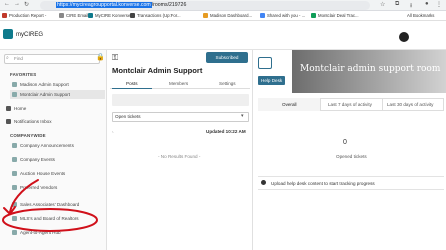  What do you see at coordinates (7, 58) in the screenshot?
I see `search-icon: ⌕` at bounding box center [7, 58].